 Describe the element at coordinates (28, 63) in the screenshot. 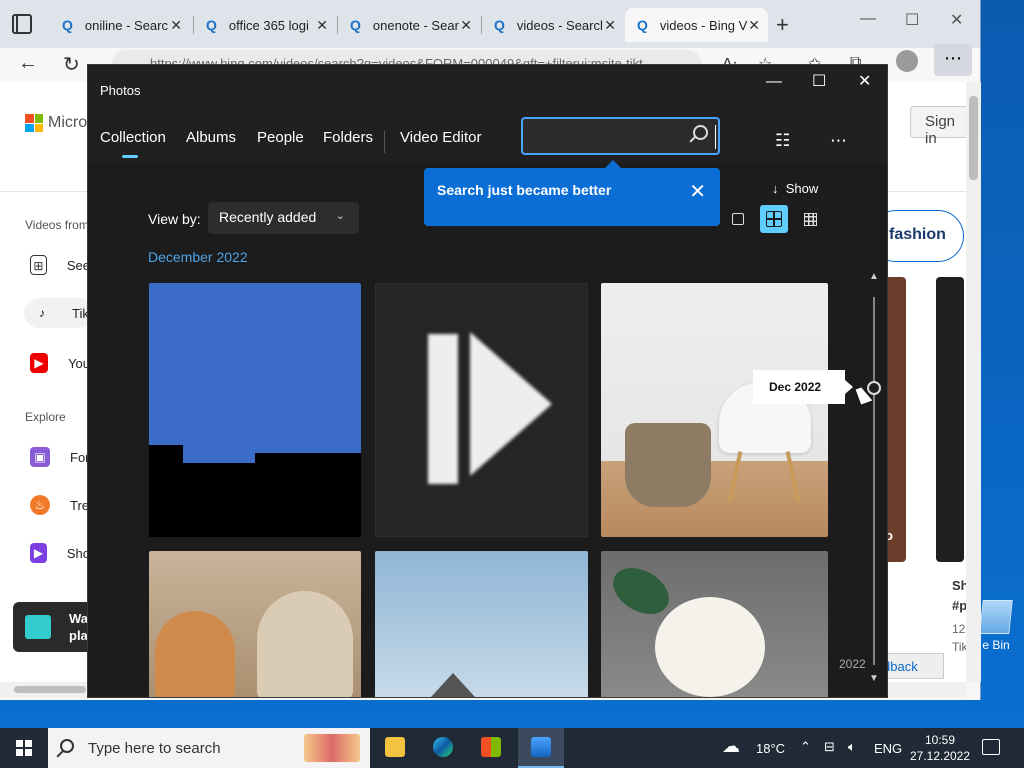

I see `back-arrow-icon: ←` at that location.